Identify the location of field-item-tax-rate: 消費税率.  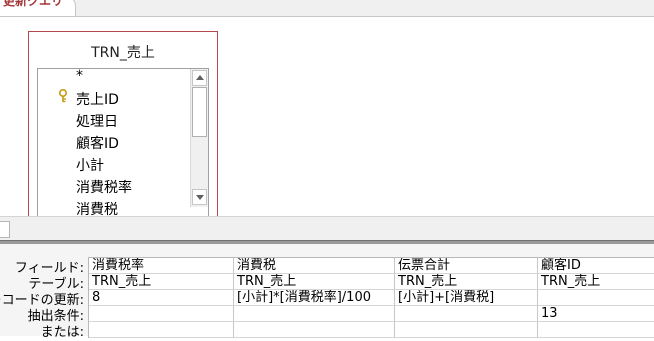
(104, 187).